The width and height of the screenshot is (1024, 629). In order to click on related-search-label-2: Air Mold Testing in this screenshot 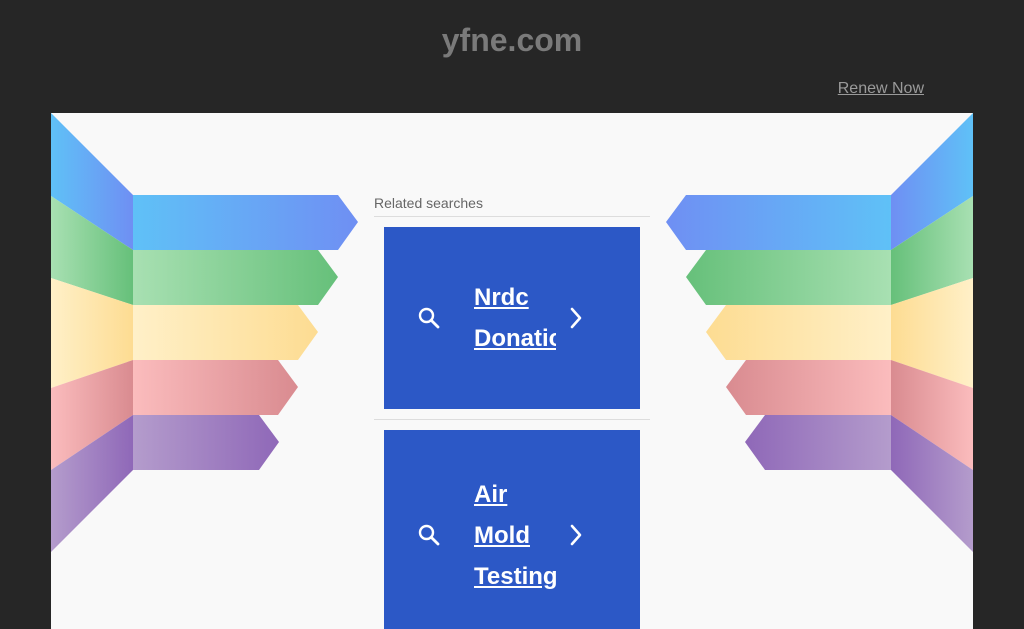, I will do `click(515, 535)`.